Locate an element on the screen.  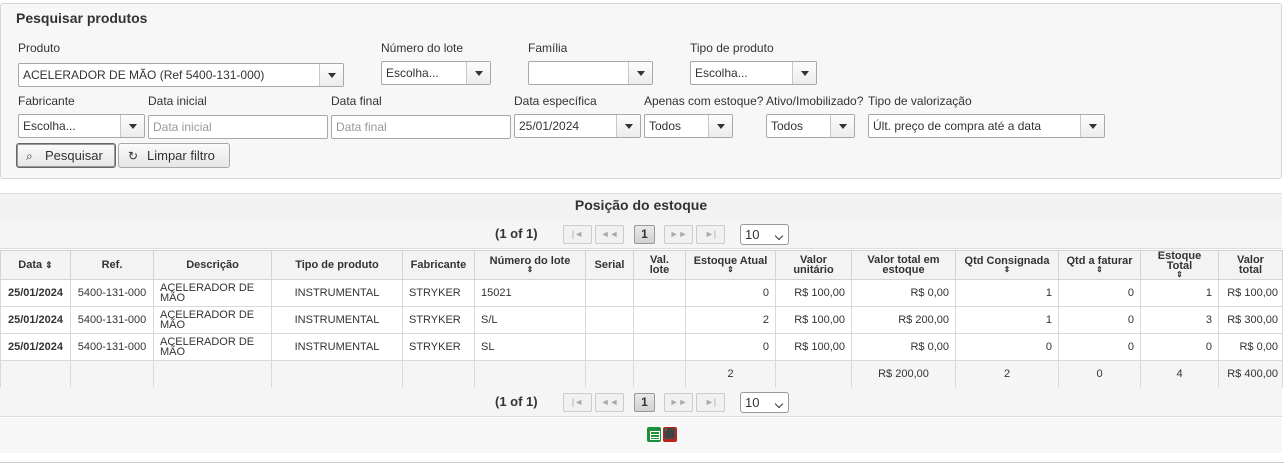
apenas-estoque-label: Apenas com estoque? is located at coordinates (704, 101).